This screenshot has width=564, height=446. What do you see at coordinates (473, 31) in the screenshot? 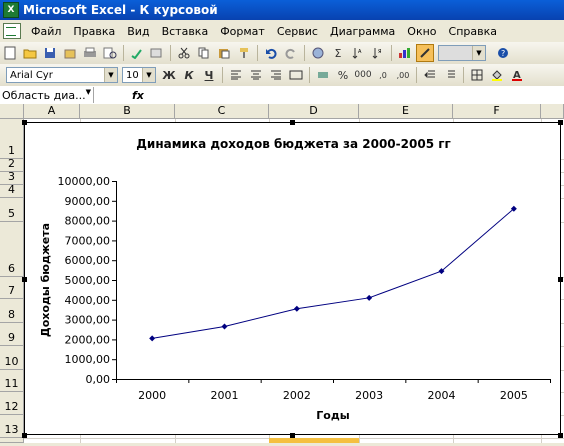
I see `menu-help: Справка` at bounding box center [473, 31].